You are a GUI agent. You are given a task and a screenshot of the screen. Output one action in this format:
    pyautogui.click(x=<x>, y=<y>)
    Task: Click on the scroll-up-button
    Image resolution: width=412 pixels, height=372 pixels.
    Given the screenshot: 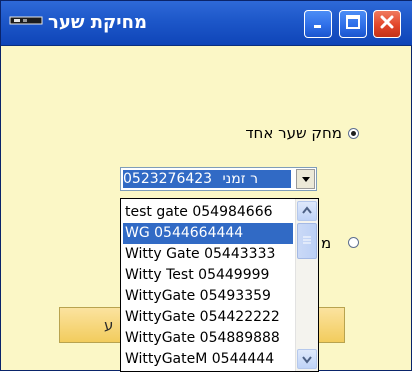 What is the action you would take?
    pyautogui.click(x=307, y=211)
    